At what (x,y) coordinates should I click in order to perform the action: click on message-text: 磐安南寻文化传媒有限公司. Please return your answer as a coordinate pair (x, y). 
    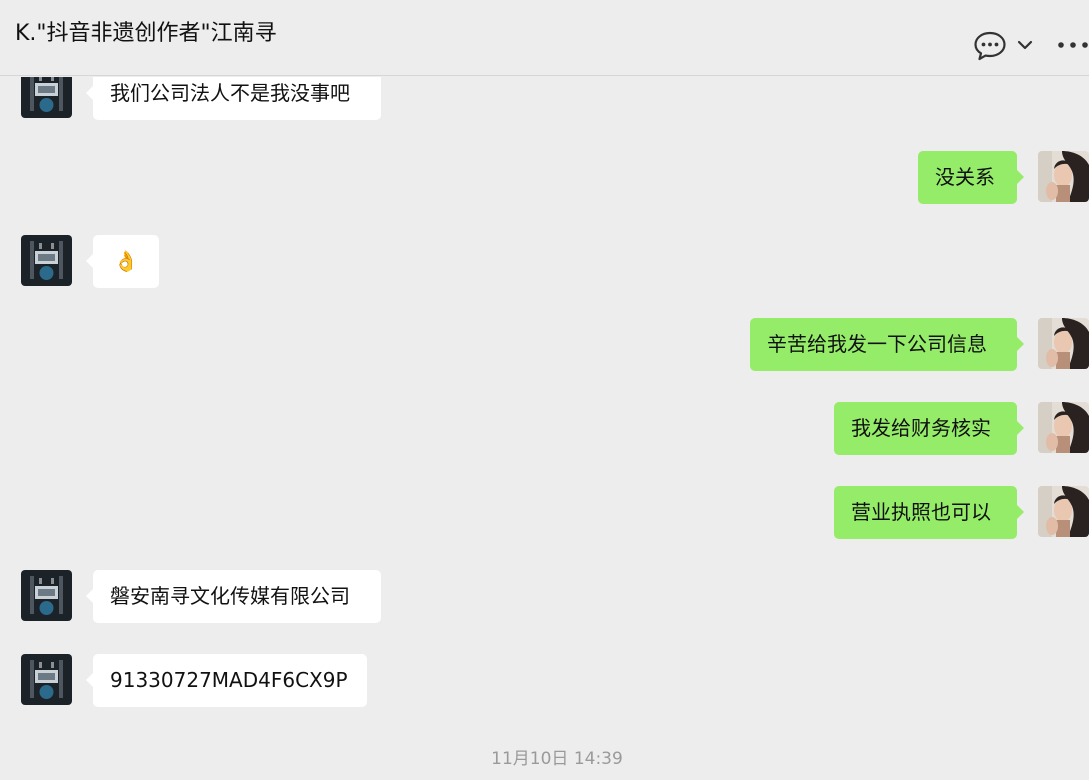
    Looking at the image, I should click on (230, 596).